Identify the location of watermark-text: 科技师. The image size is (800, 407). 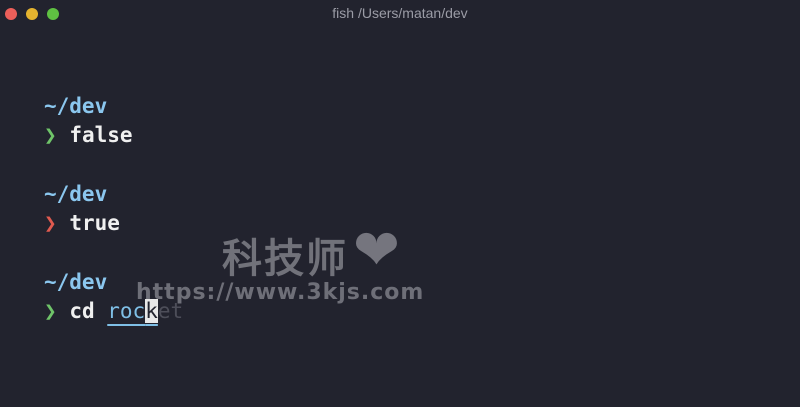
(285, 259).